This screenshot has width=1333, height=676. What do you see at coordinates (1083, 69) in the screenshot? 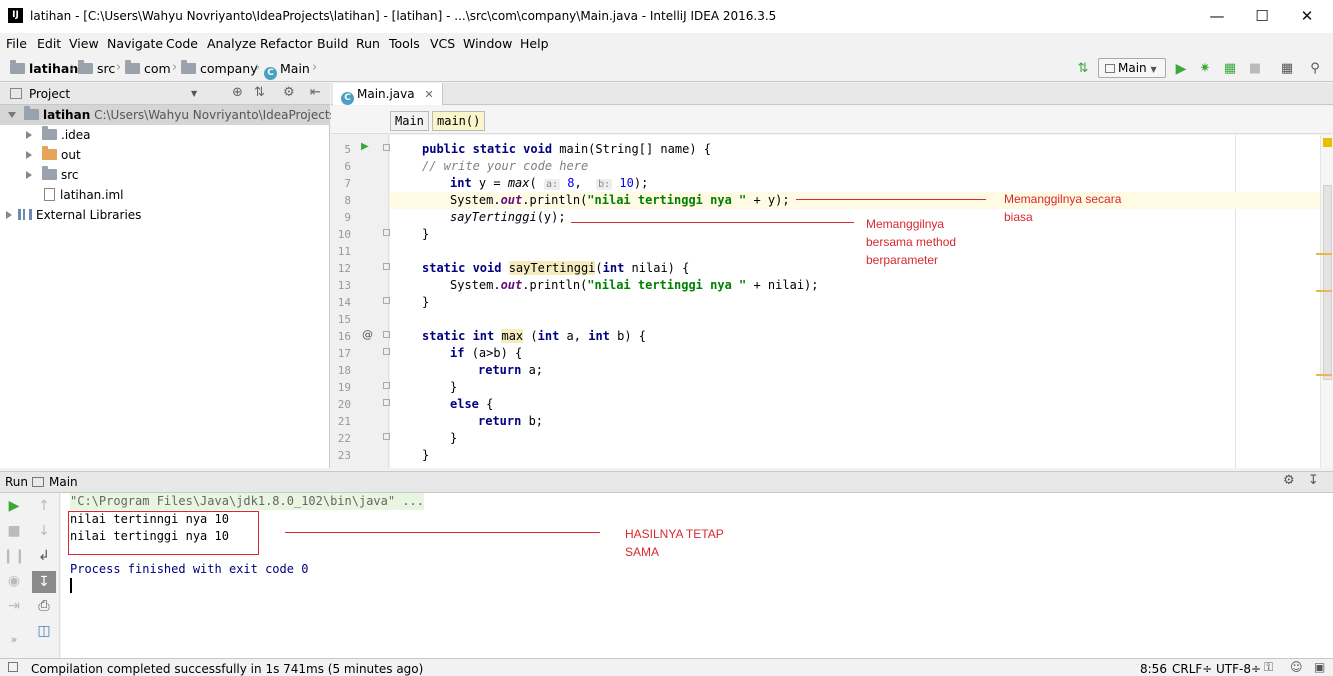
I see `build-icon: ⇅` at bounding box center [1083, 69].